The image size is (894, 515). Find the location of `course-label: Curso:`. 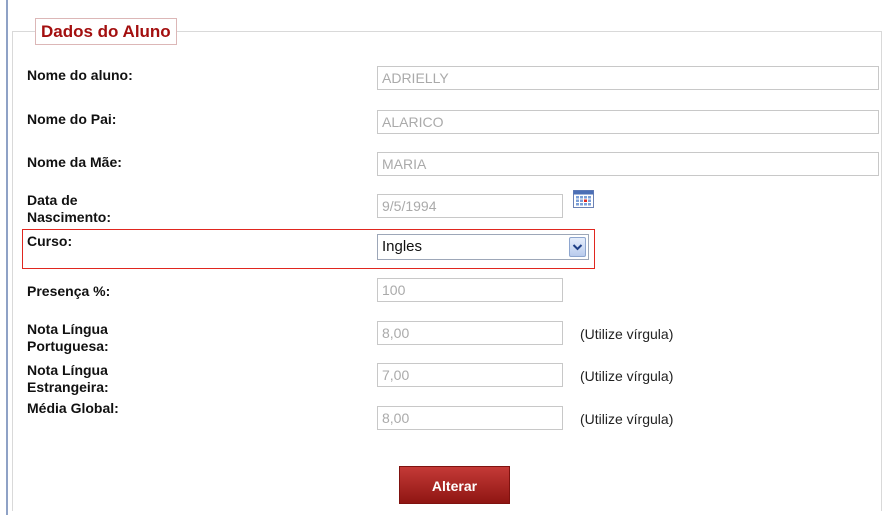

course-label: Curso: is located at coordinates (50, 241).